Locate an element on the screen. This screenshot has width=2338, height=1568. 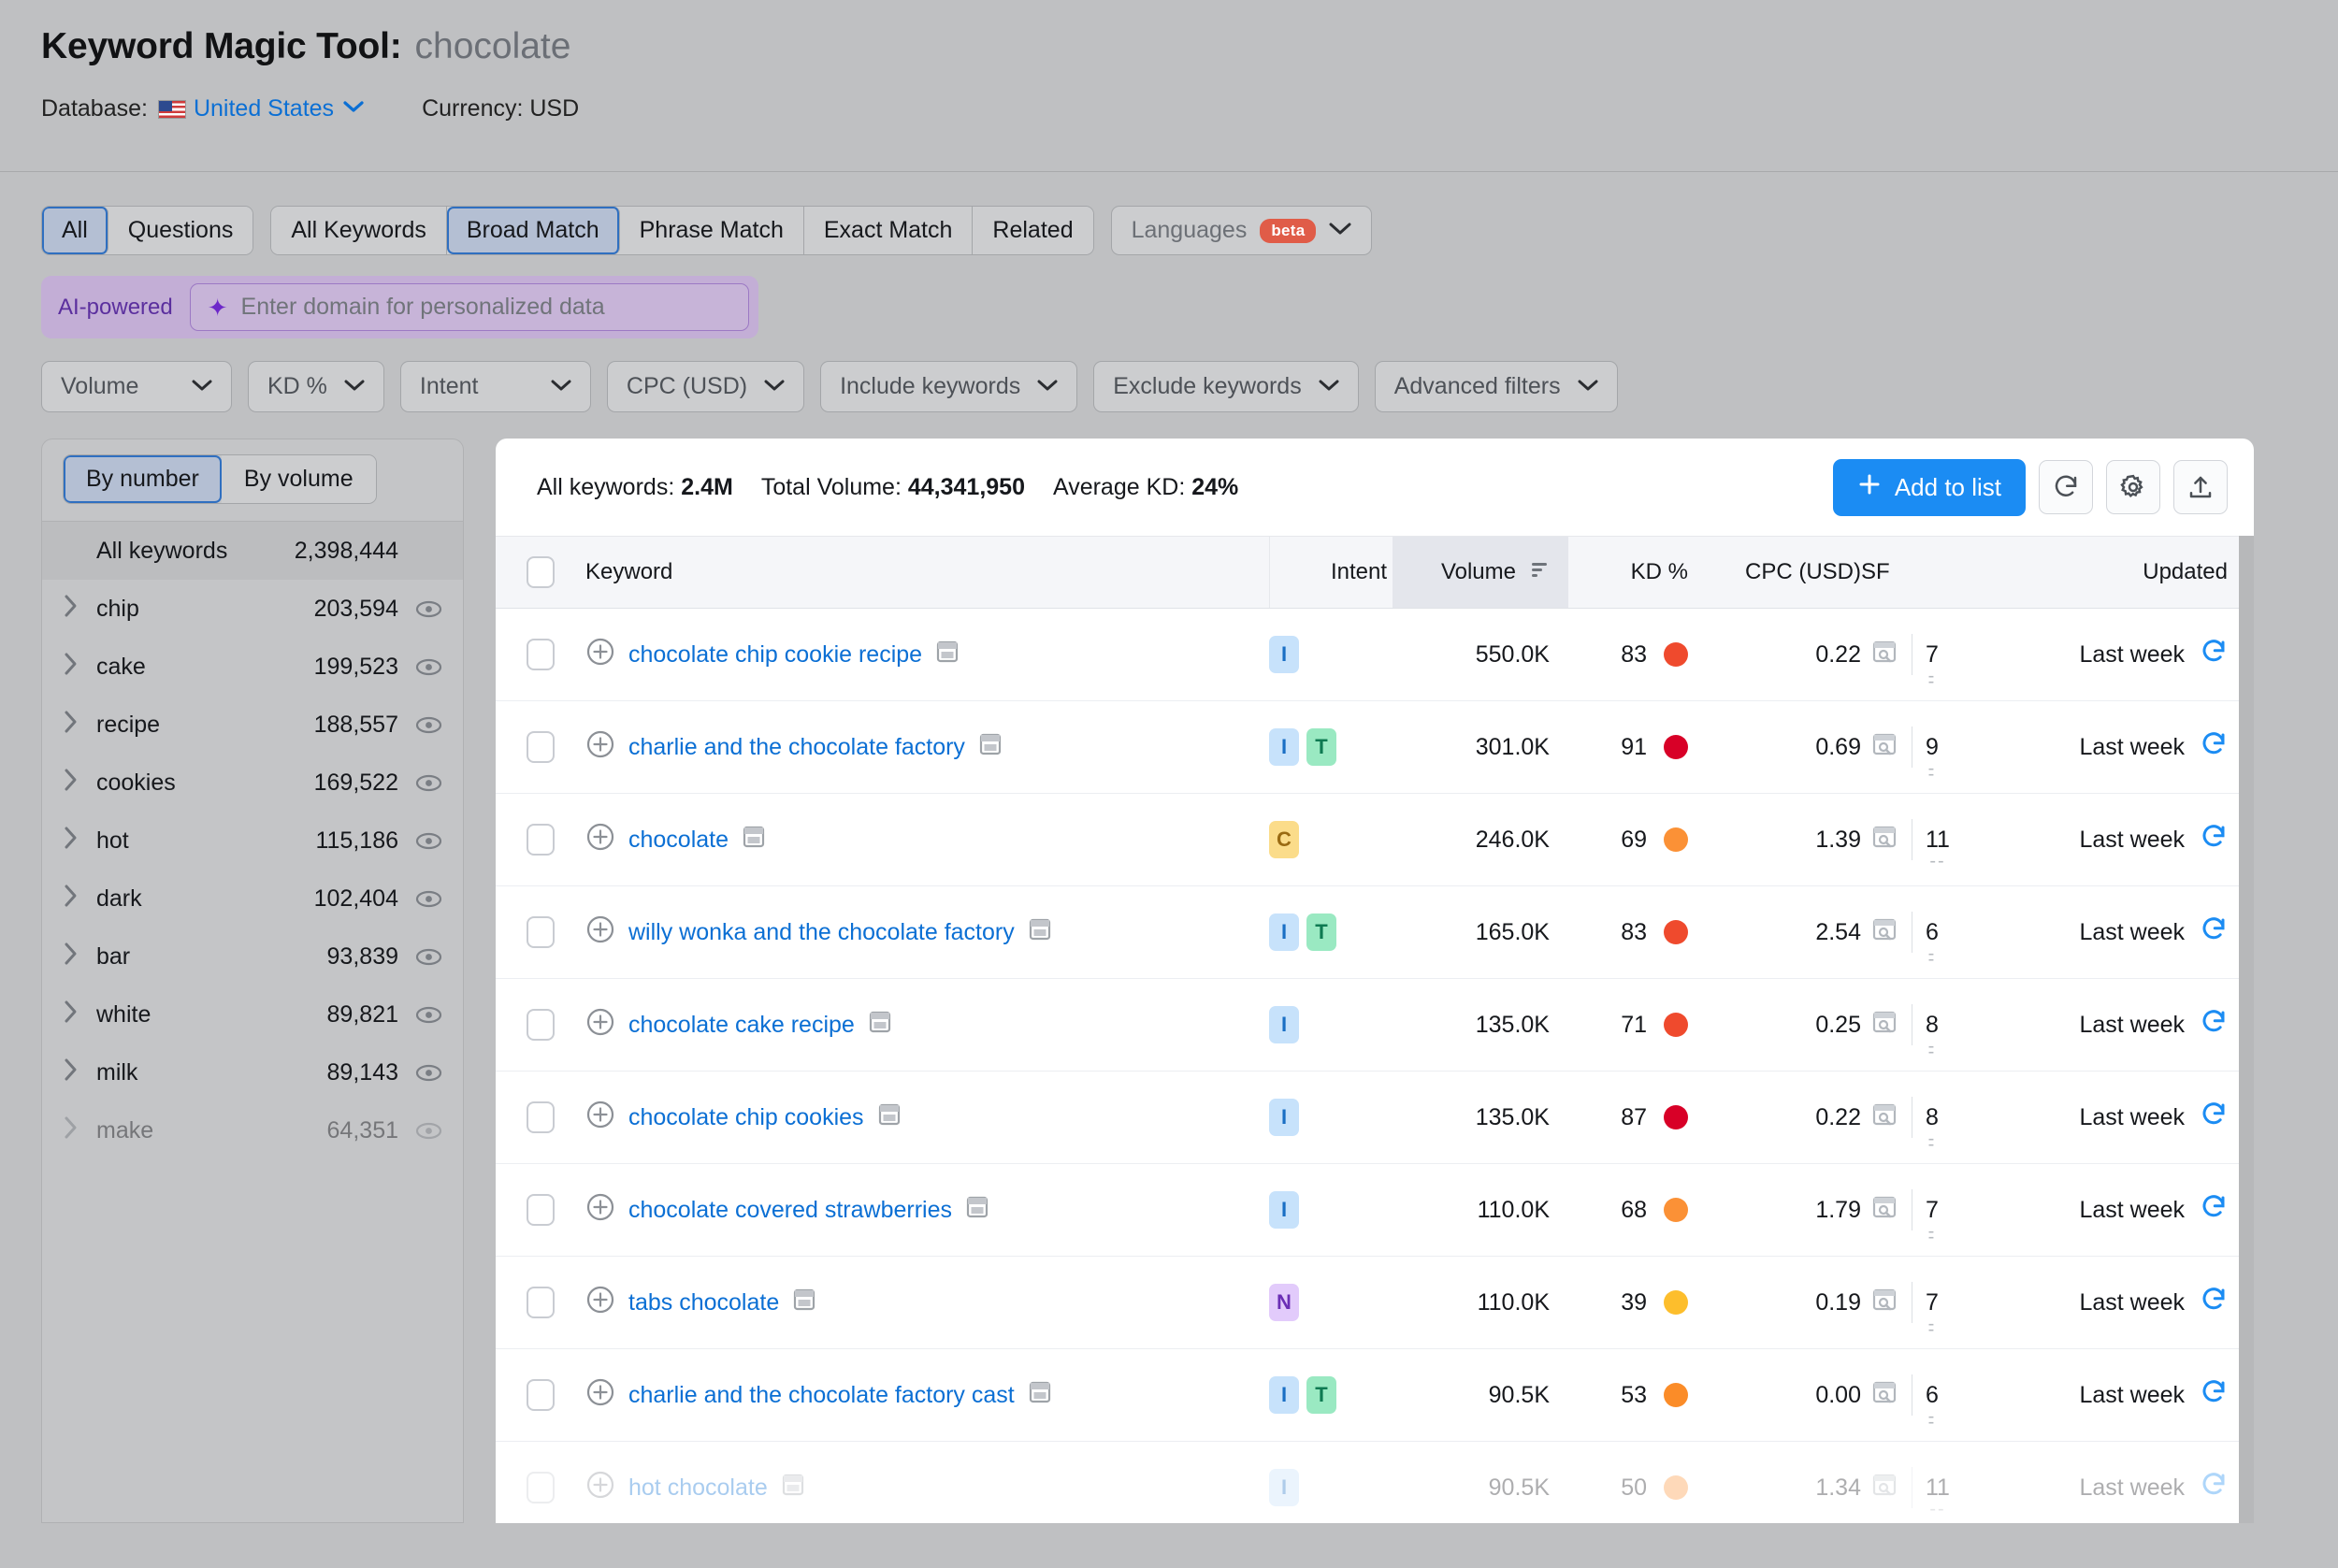
filter-advanced: Advanced filters is located at coordinates (1496, 386).